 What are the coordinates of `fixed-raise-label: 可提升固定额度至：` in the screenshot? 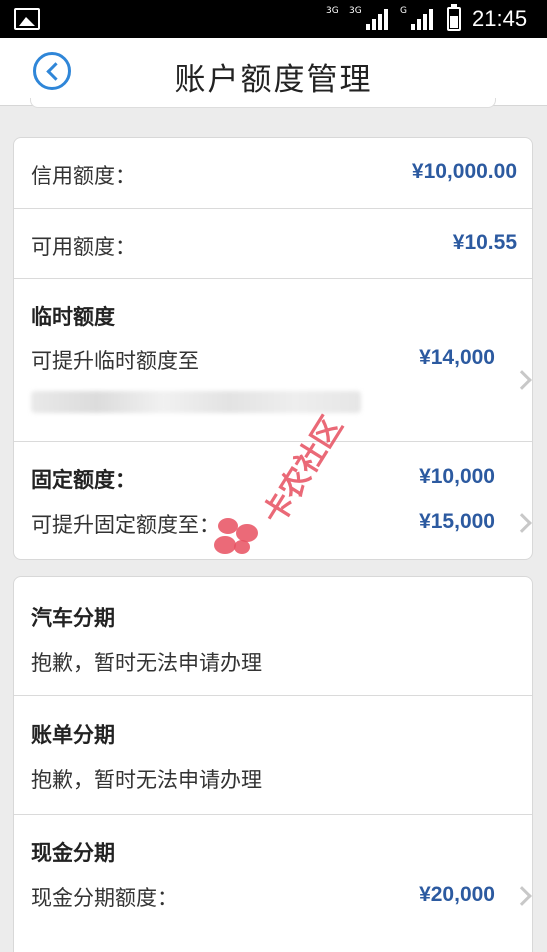 It's located at (125, 525).